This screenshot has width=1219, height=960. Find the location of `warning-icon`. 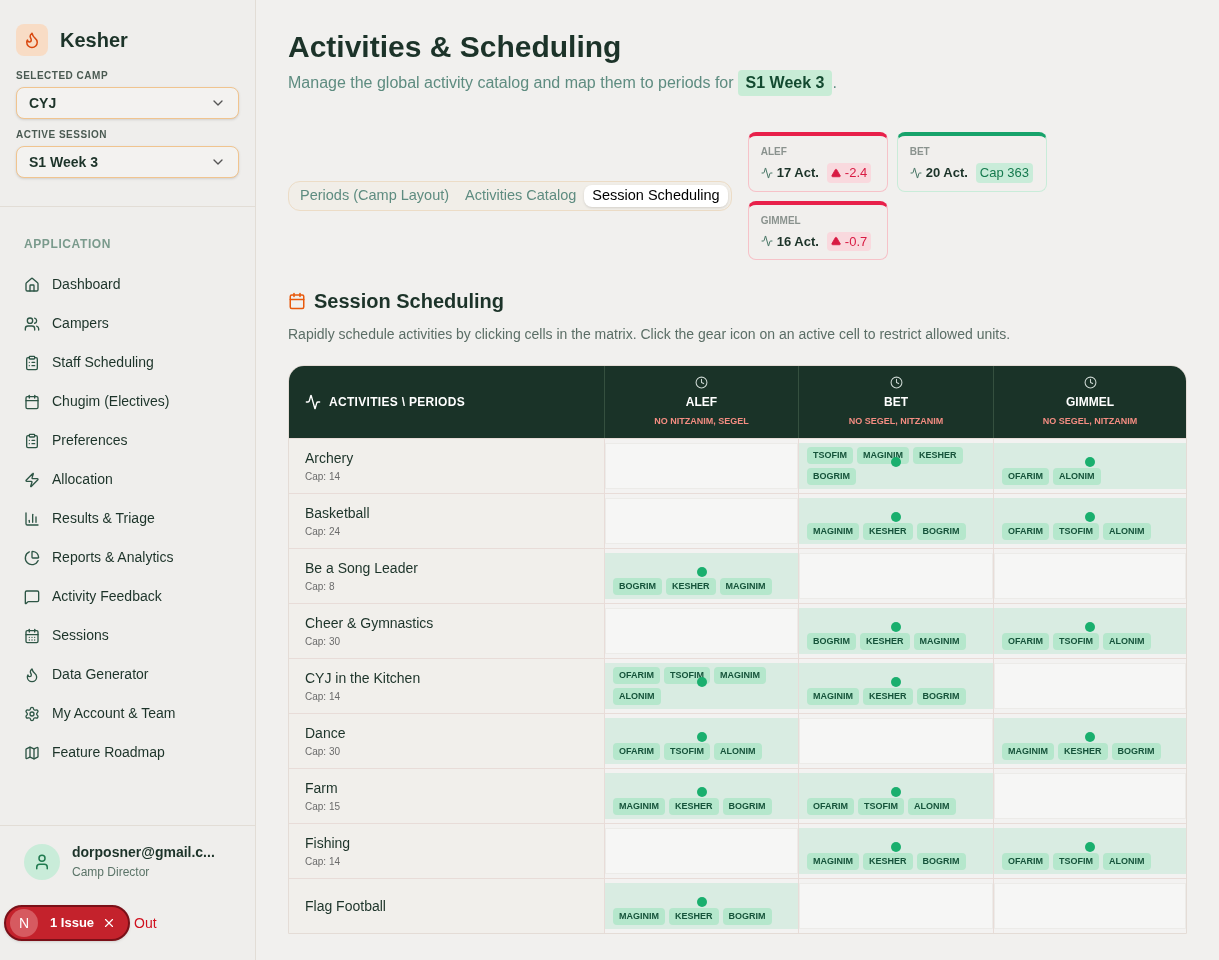

warning-icon is located at coordinates (835, 172).